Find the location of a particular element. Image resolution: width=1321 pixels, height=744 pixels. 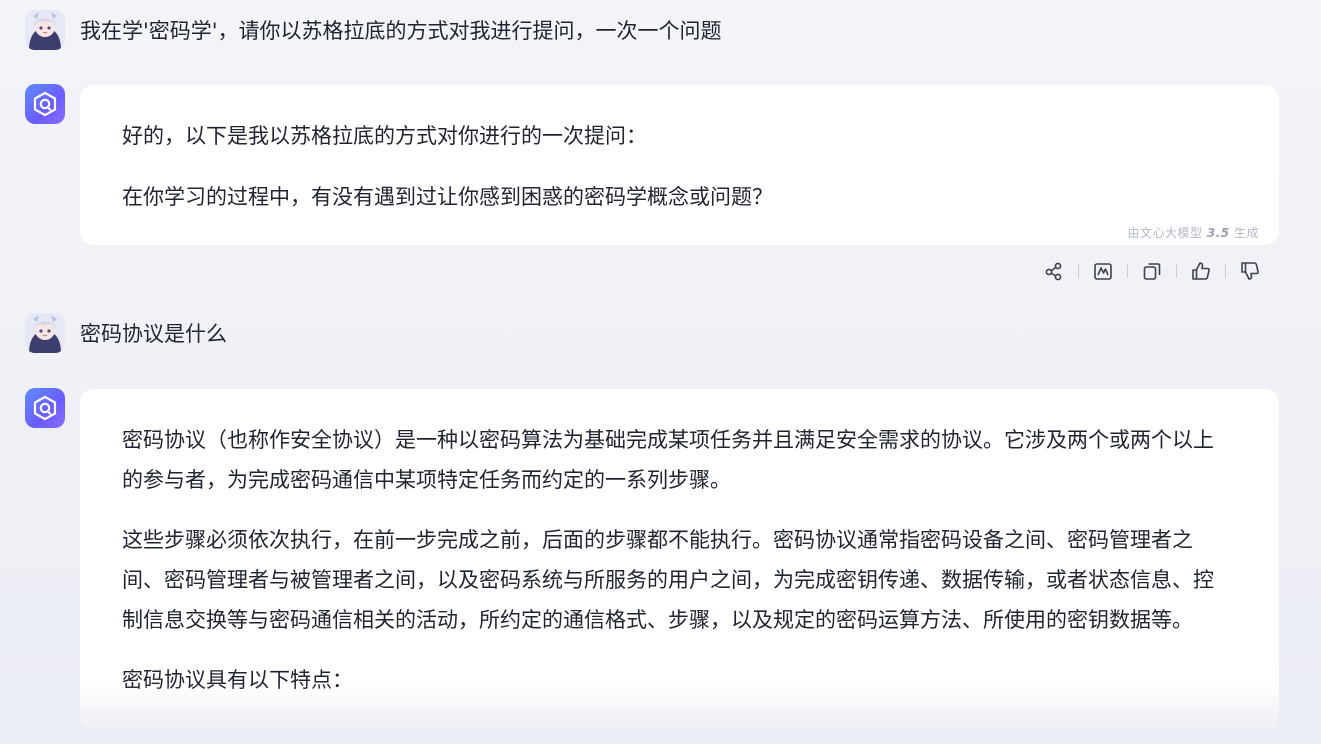

dislike-button is located at coordinates (1250, 271).